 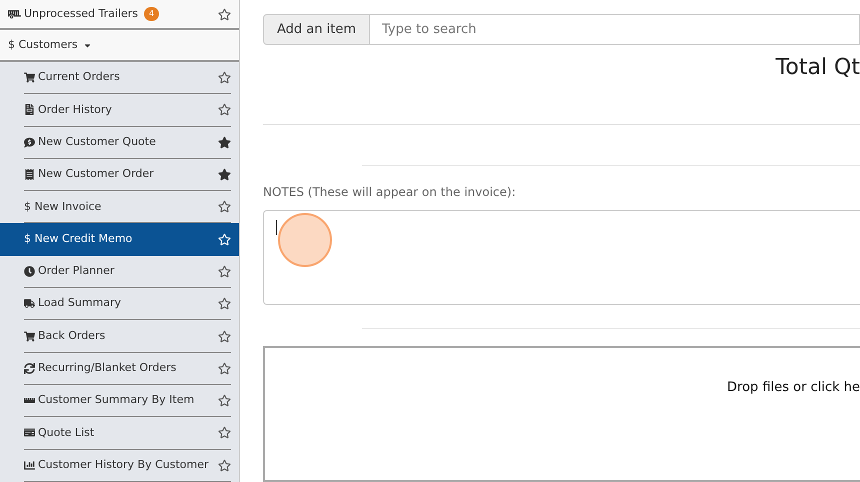 I want to click on bar-chart-icon, so click(x=29, y=465).